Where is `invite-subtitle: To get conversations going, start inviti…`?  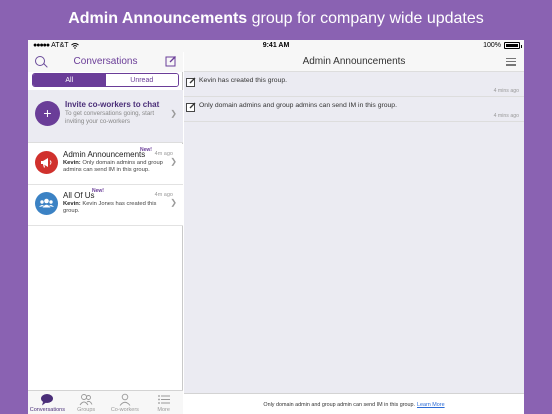 invite-subtitle: To get conversations going, start inviti… is located at coordinates (110, 117).